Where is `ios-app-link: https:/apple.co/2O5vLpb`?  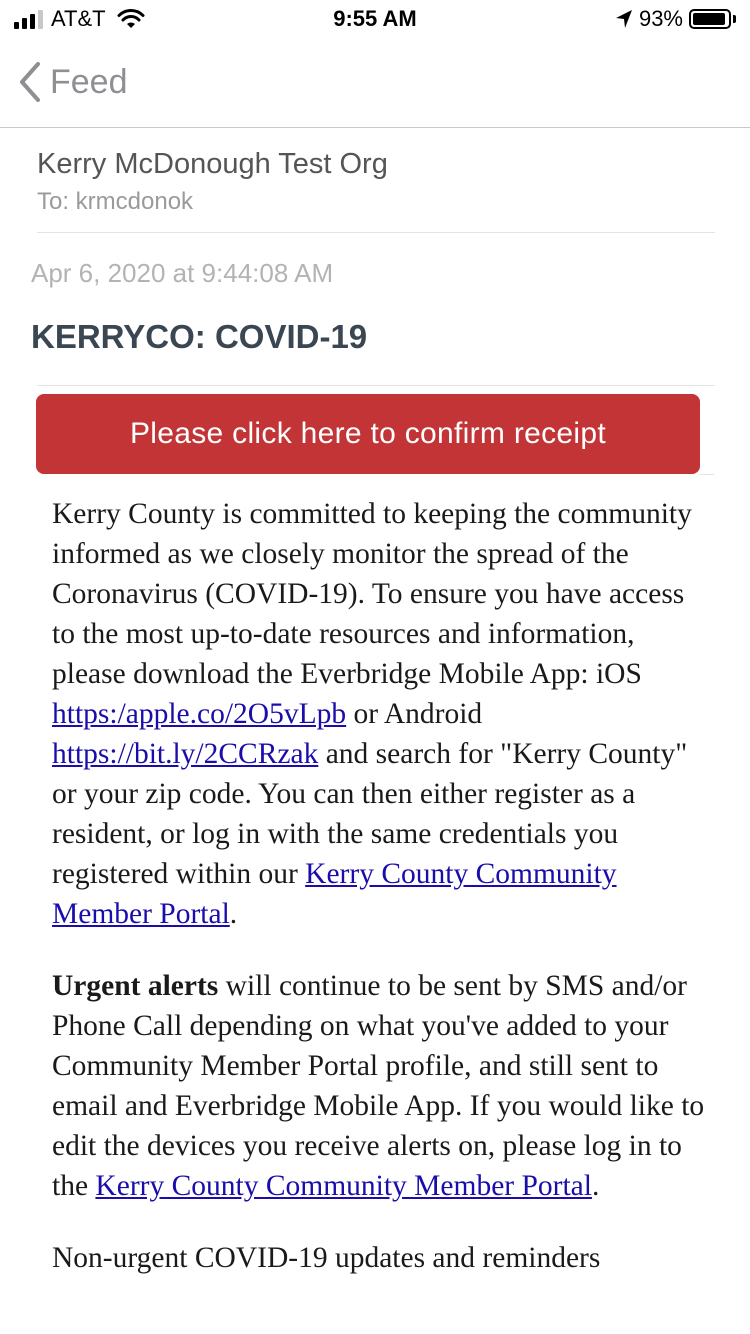 ios-app-link: https:/apple.co/2O5vLpb is located at coordinates (199, 714).